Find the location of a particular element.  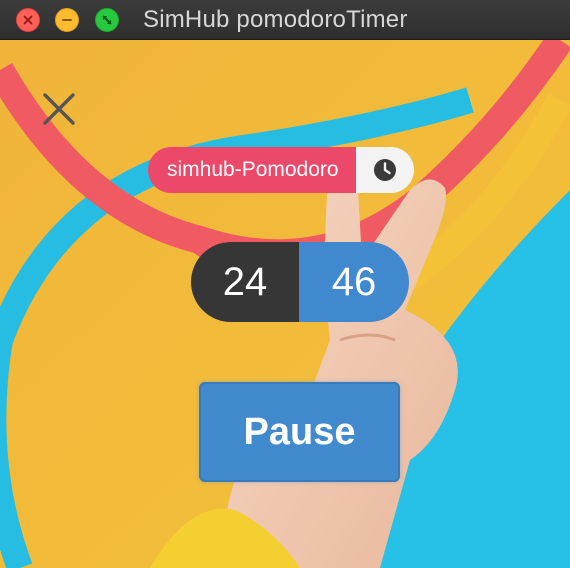

pause-button: Pause is located at coordinates (299, 432).